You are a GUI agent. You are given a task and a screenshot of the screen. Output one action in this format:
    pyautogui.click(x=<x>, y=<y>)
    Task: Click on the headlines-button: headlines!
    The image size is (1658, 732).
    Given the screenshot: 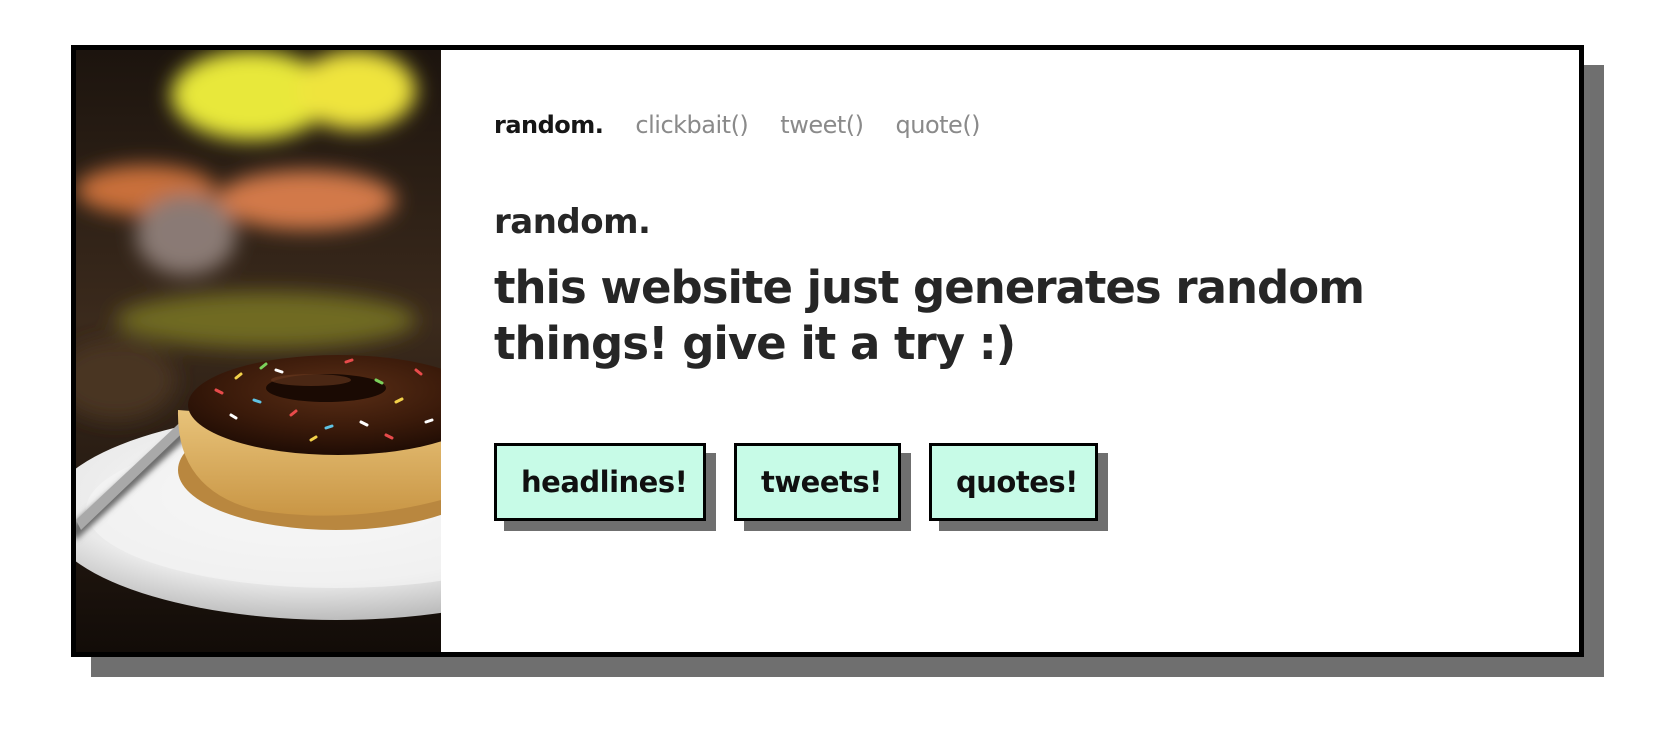 What is the action you would take?
    pyautogui.click(x=600, y=482)
    